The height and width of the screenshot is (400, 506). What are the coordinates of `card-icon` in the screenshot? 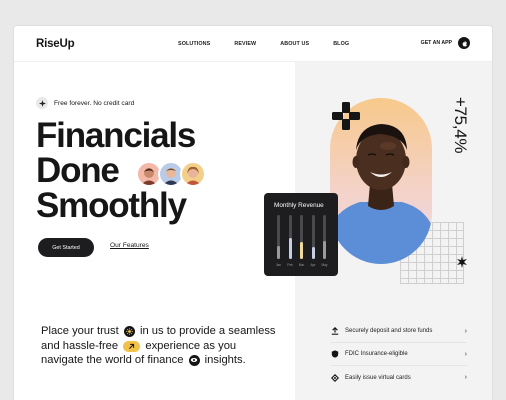 It's located at (335, 377).